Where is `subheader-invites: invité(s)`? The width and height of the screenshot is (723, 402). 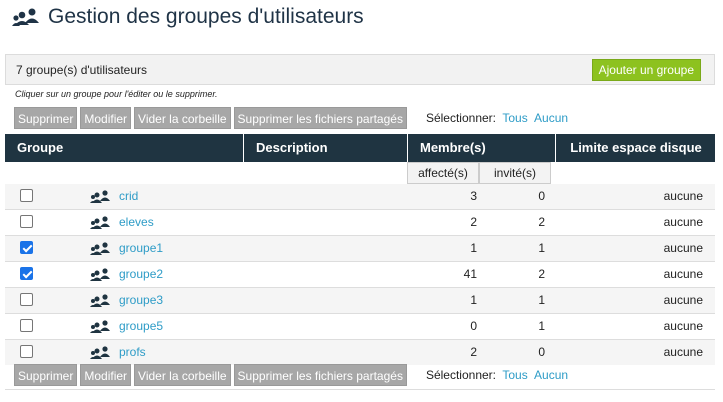
subheader-invites: invité(s) is located at coordinates (515, 173).